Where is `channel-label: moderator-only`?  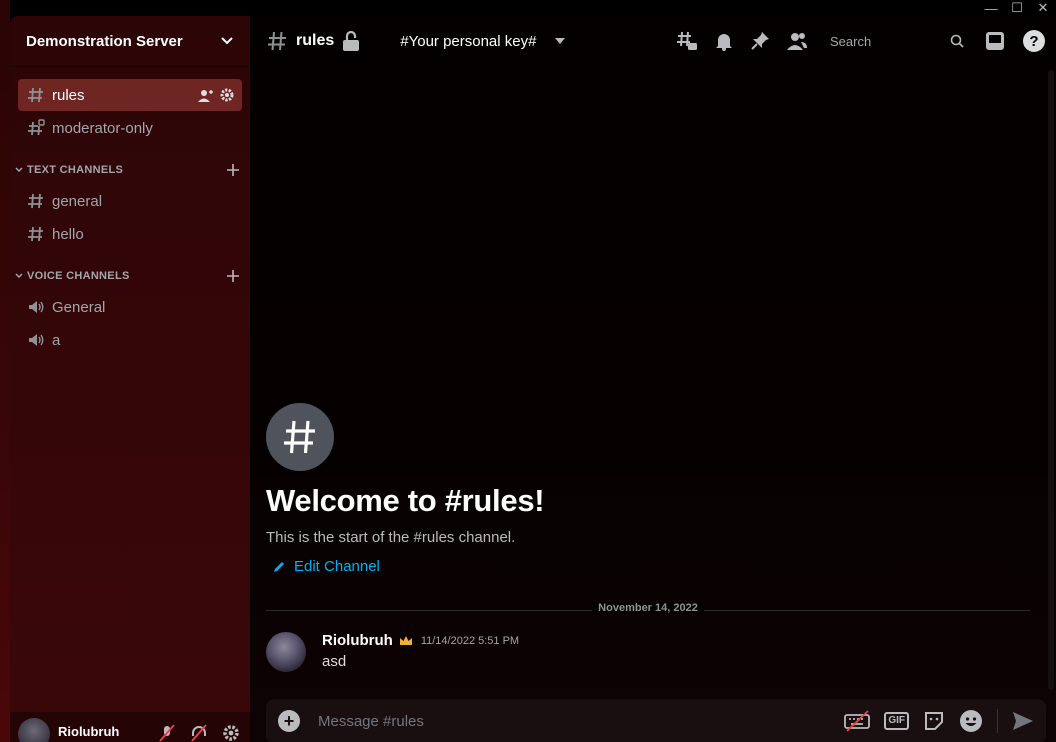
channel-label: moderator-only is located at coordinates (102, 128).